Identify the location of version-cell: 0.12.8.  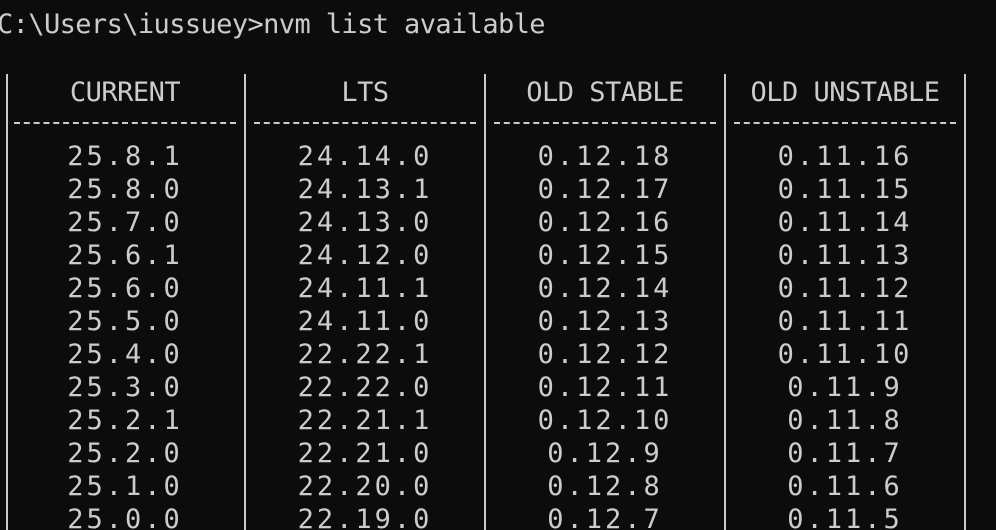
(605, 486).